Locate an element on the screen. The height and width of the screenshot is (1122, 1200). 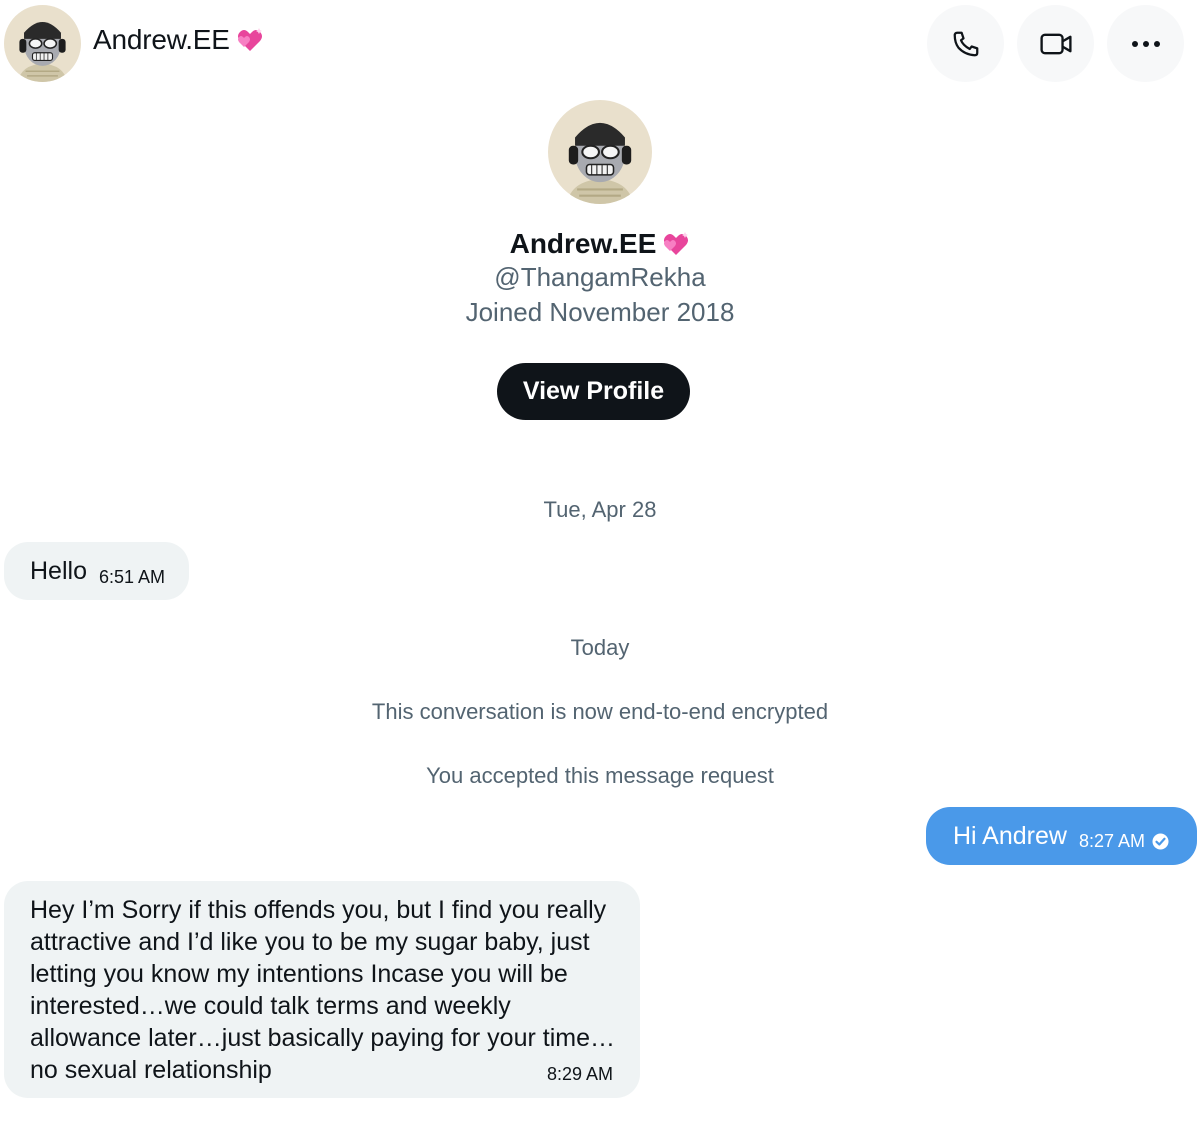
read-check-icon is located at coordinates (1160, 841).